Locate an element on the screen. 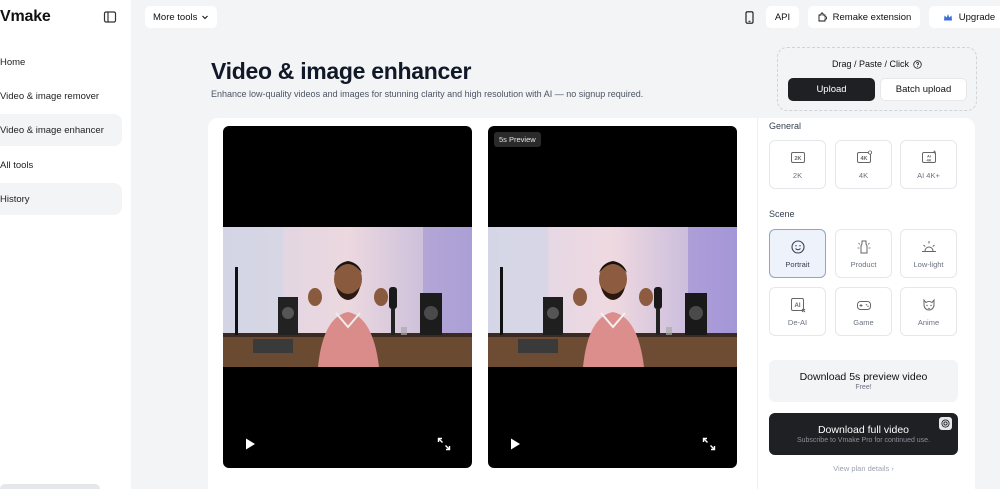 The height and width of the screenshot is (489, 1000). batch-upload-button: Batch upload is located at coordinates (923, 89).